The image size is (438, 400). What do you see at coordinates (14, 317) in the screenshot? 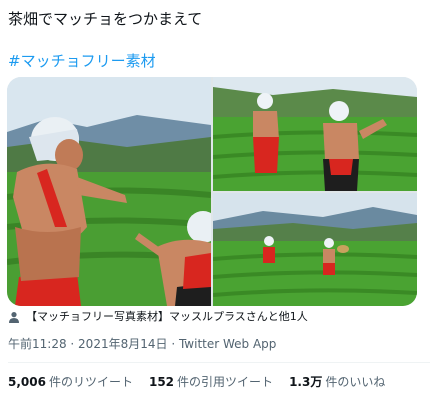
I see `person-icon` at bounding box center [14, 317].